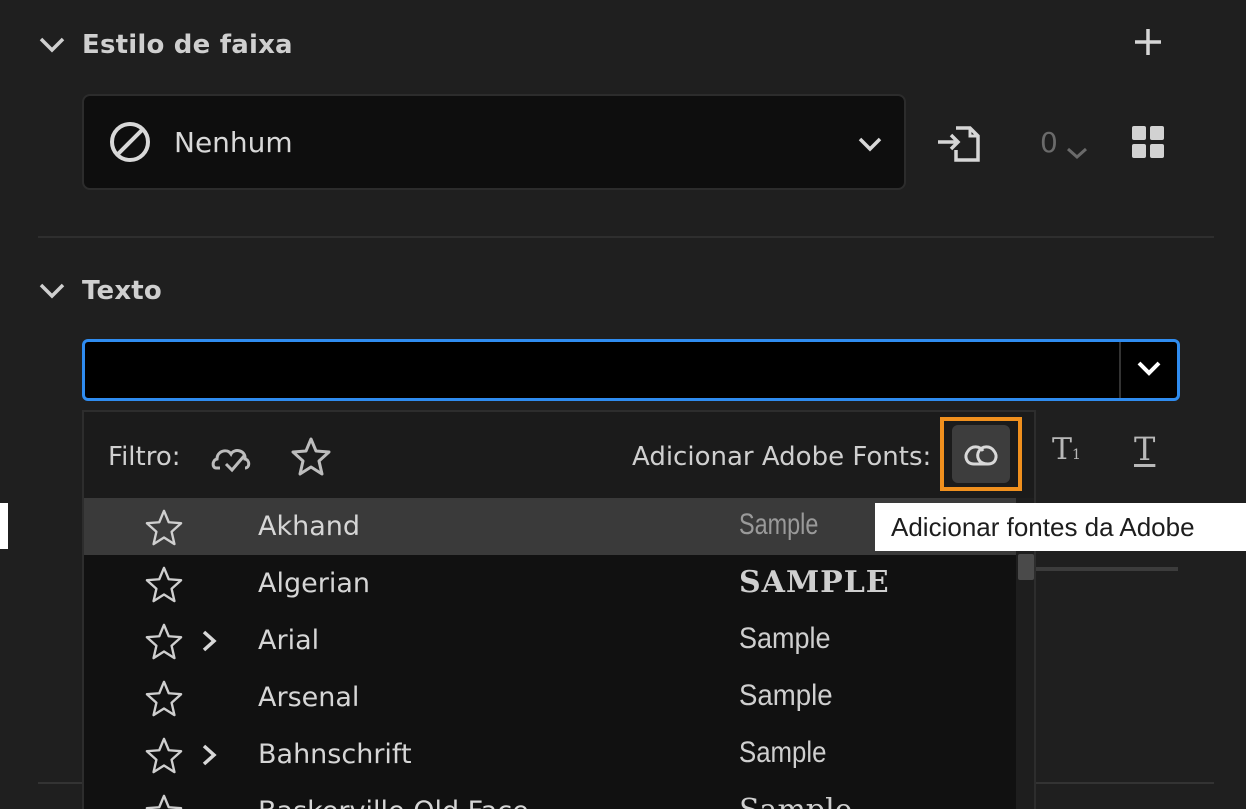 This screenshot has width=1246, height=809. Describe the element at coordinates (393, 802) in the screenshot. I see `font-name: Baskerville Old Face` at that location.